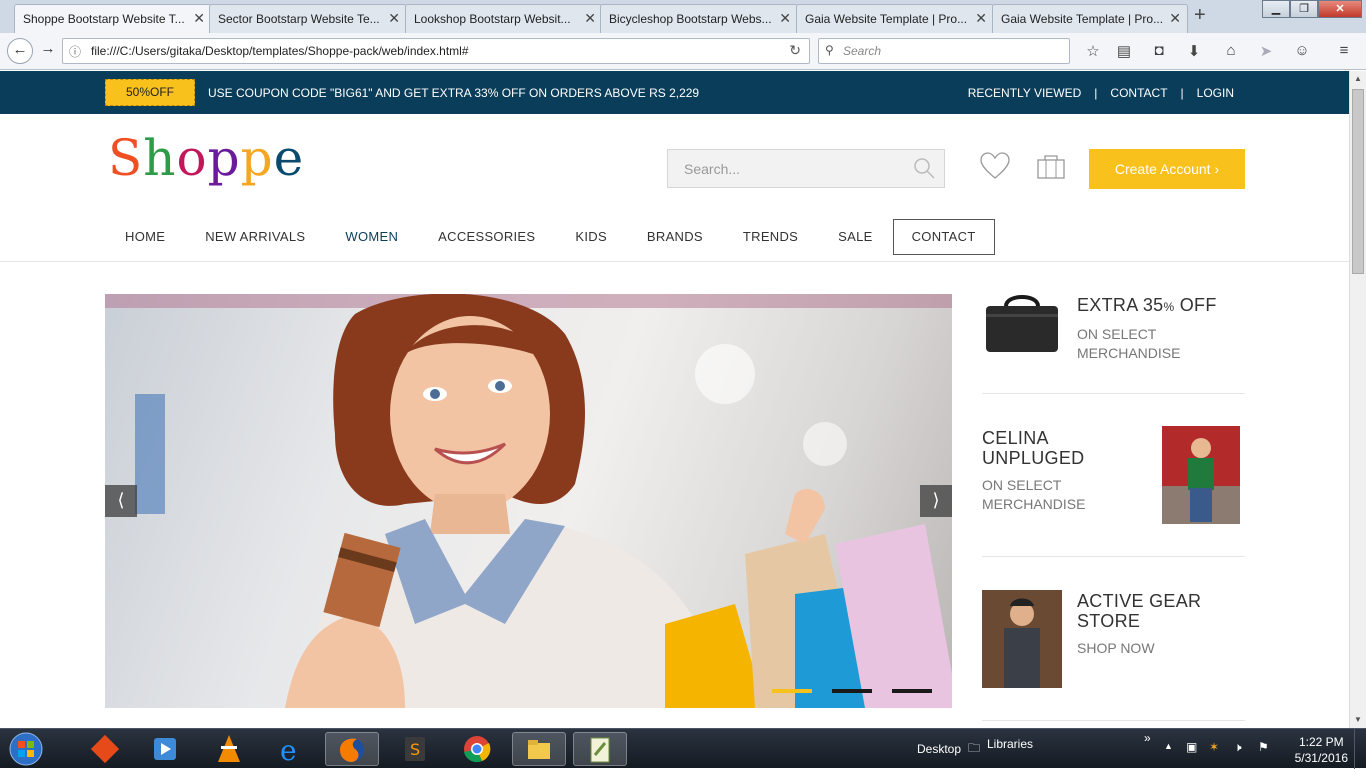 This screenshot has width=1366, height=772. What do you see at coordinates (20, 51) in the screenshot?
I see `back-icon: ←` at bounding box center [20, 51].